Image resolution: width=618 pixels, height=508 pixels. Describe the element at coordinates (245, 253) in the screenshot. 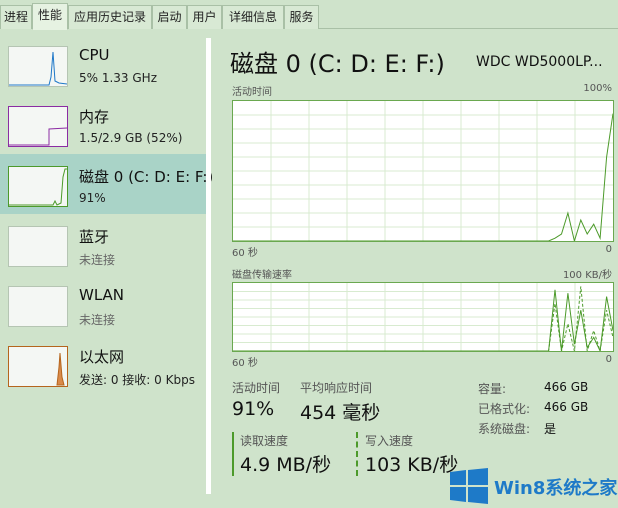

I see `active-time-graph-span: 60 秒` at that location.